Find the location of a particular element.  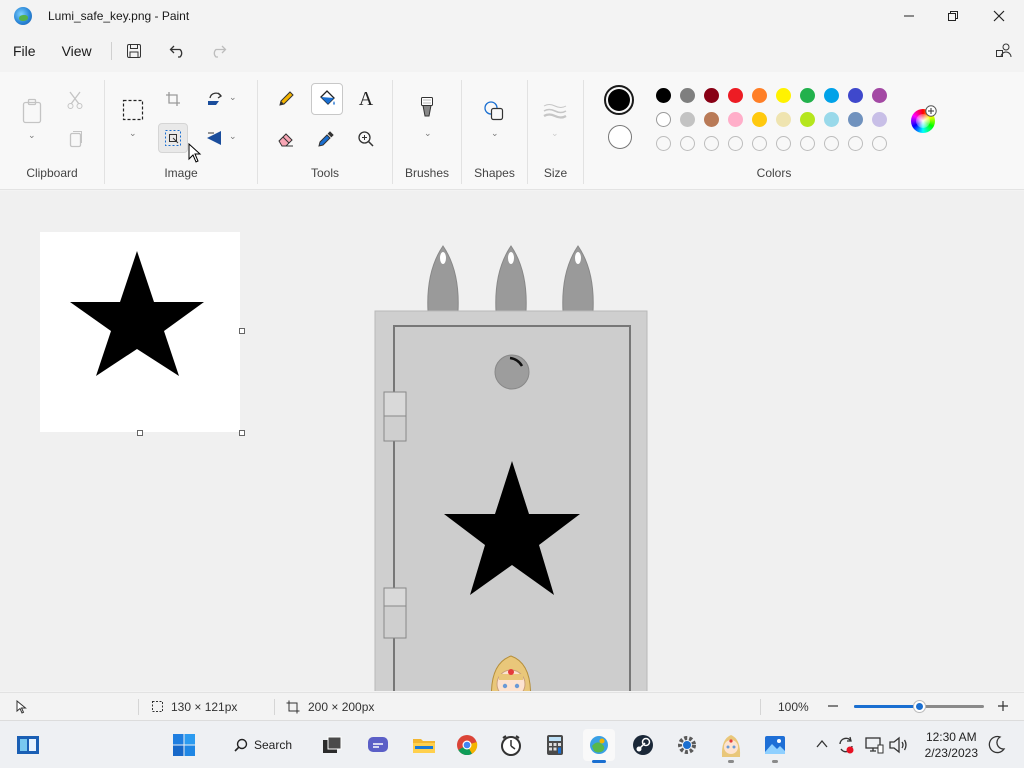

zoom-out-icon is located at coordinates (833, 706).